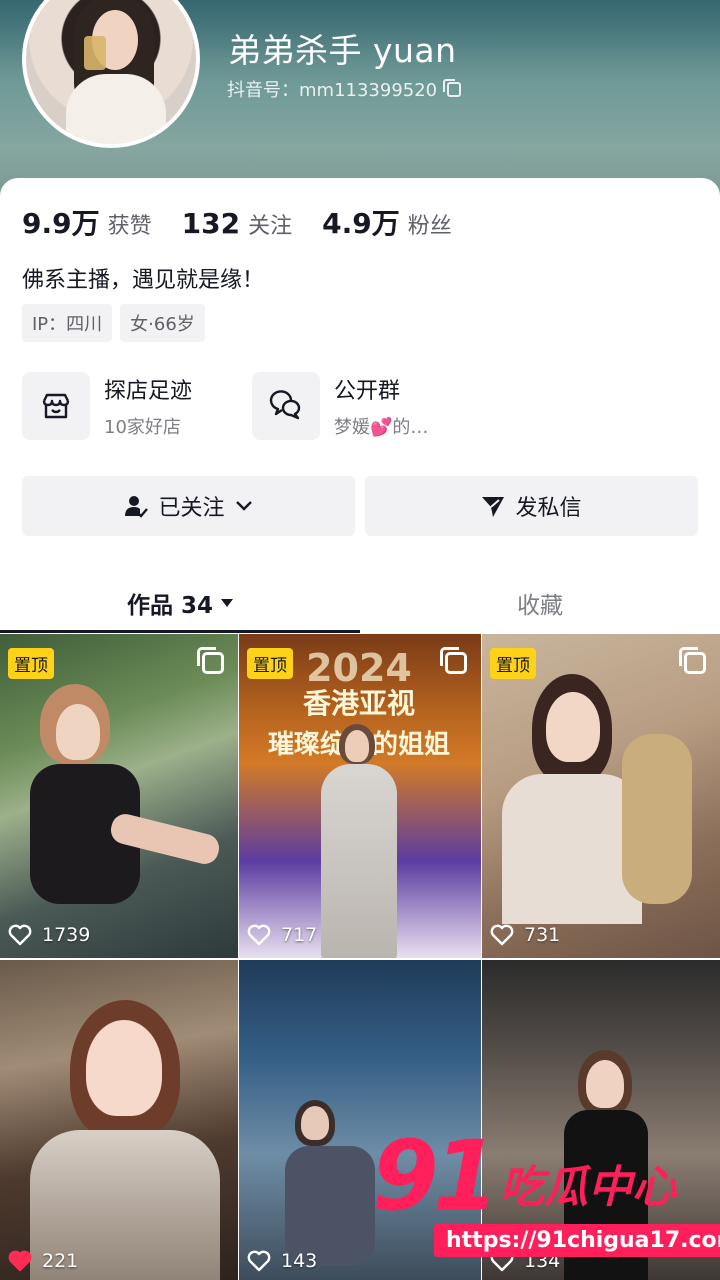  Describe the element at coordinates (148, 391) in the screenshot. I see `feature-title: 探店足迹` at that location.